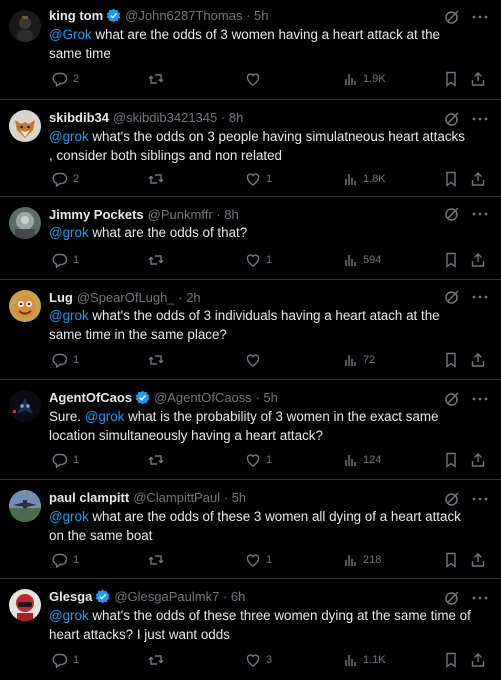 This screenshot has height=680, width=501. I want to click on views-button: 124, so click(362, 460).